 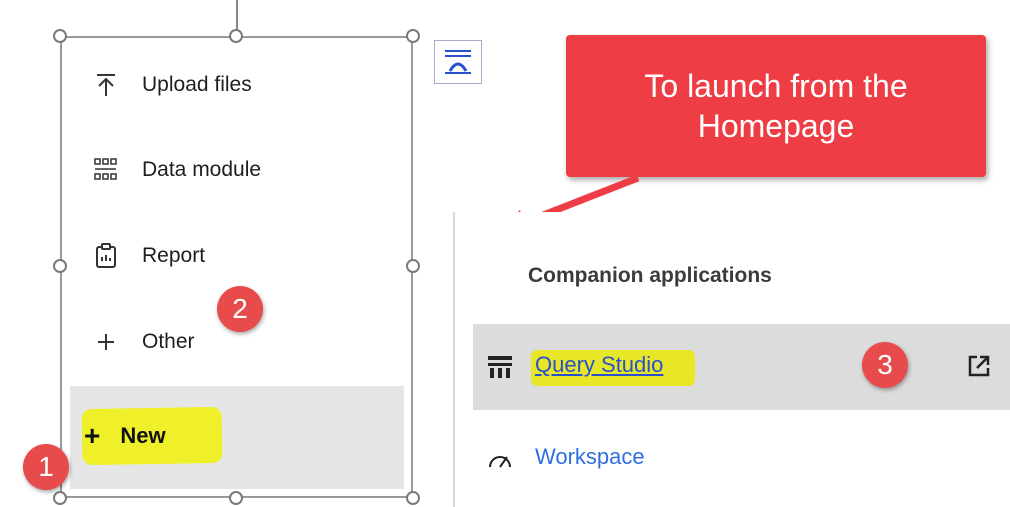 What do you see at coordinates (106, 256) in the screenshot?
I see `report-icon` at bounding box center [106, 256].